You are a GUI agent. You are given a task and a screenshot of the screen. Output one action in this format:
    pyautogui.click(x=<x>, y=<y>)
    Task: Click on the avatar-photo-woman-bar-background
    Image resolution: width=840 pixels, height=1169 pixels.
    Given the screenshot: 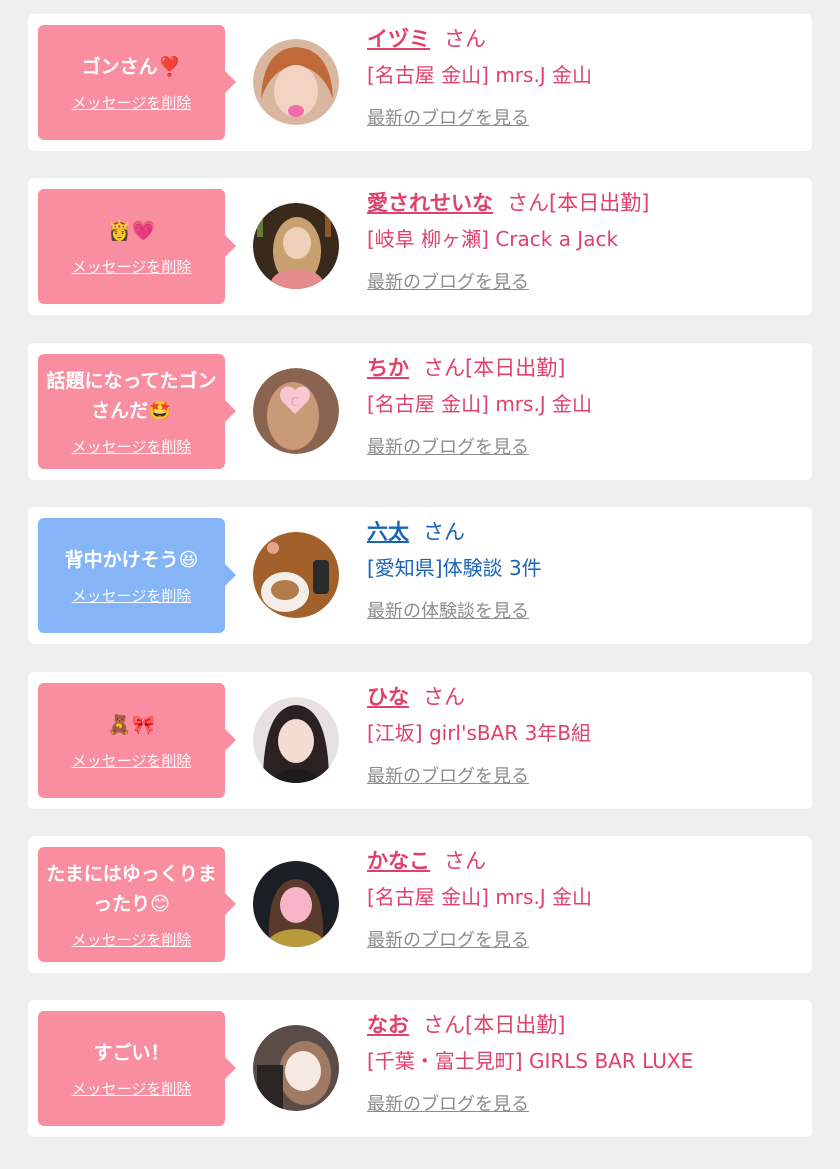 What is the action you would take?
    pyautogui.click(x=296, y=246)
    